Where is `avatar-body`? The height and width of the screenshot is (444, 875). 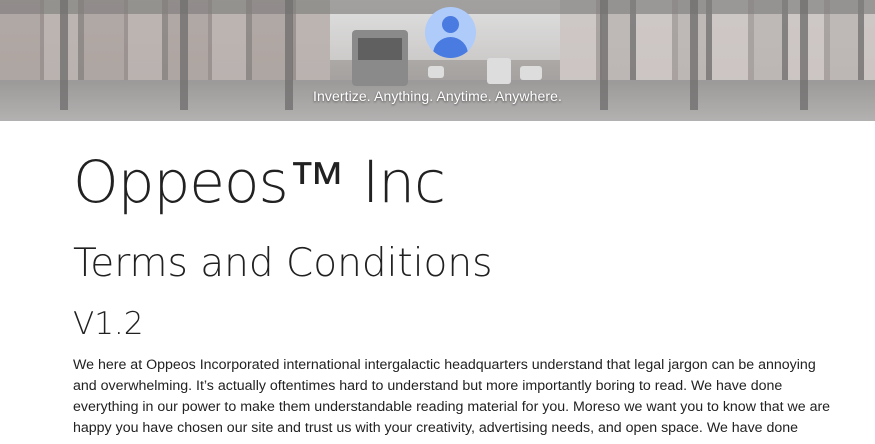 avatar-body is located at coordinates (450, 47).